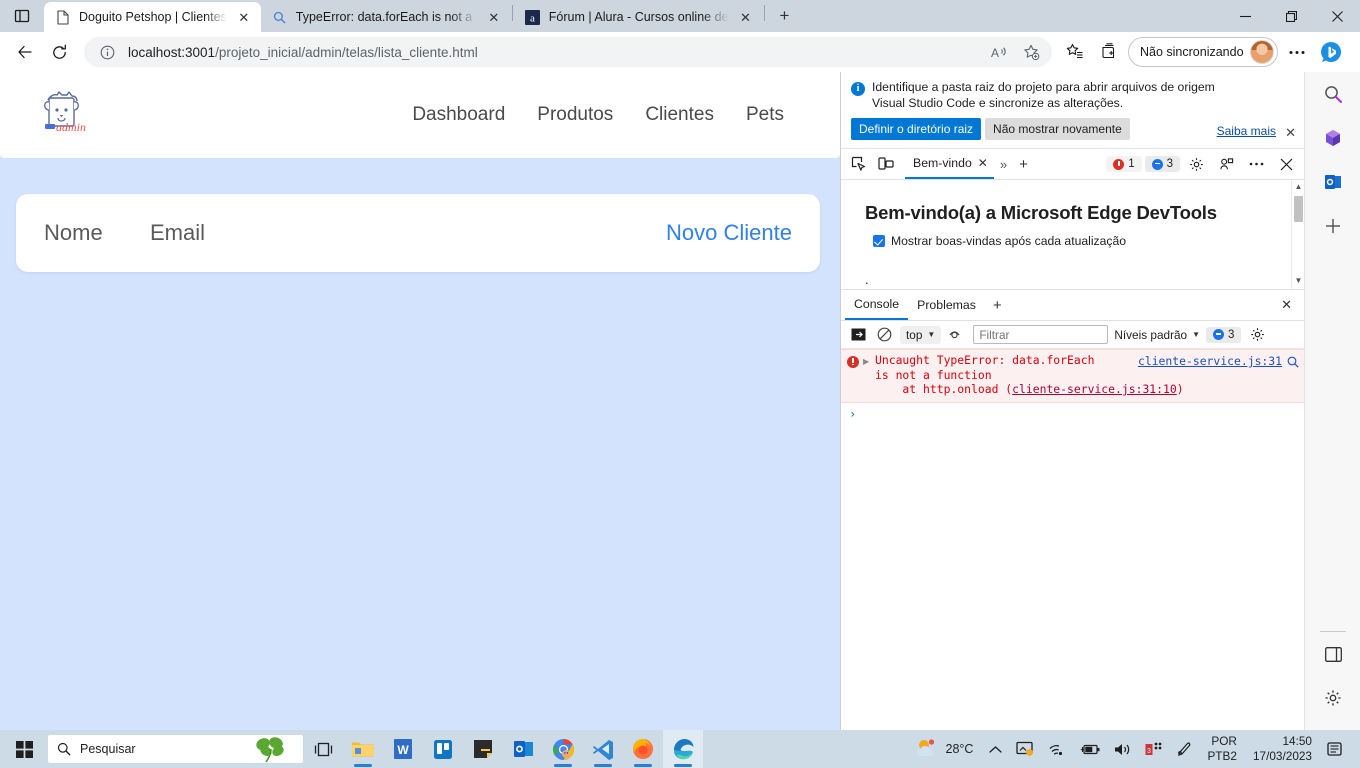  What do you see at coordinates (1246, 131) in the screenshot?
I see `saiba-mais-link: Saiba mais` at bounding box center [1246, 131].